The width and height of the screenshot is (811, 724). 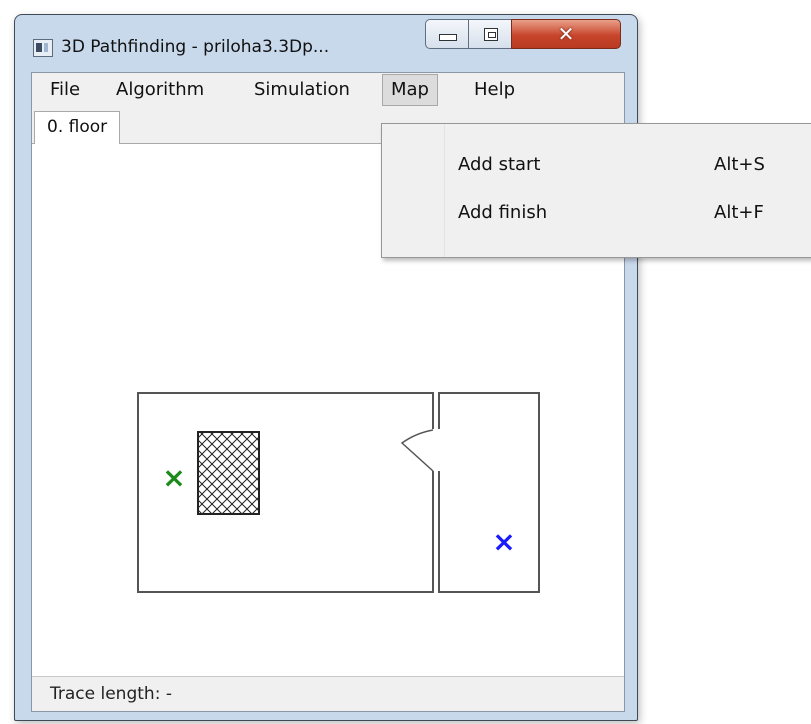 I want to click on minimize-button, so click(x=447, y=34).